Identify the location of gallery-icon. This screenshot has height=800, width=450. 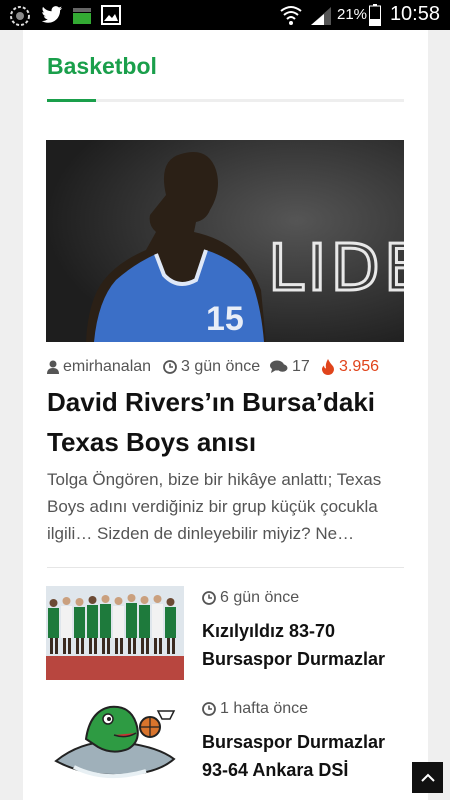
(111, 17).